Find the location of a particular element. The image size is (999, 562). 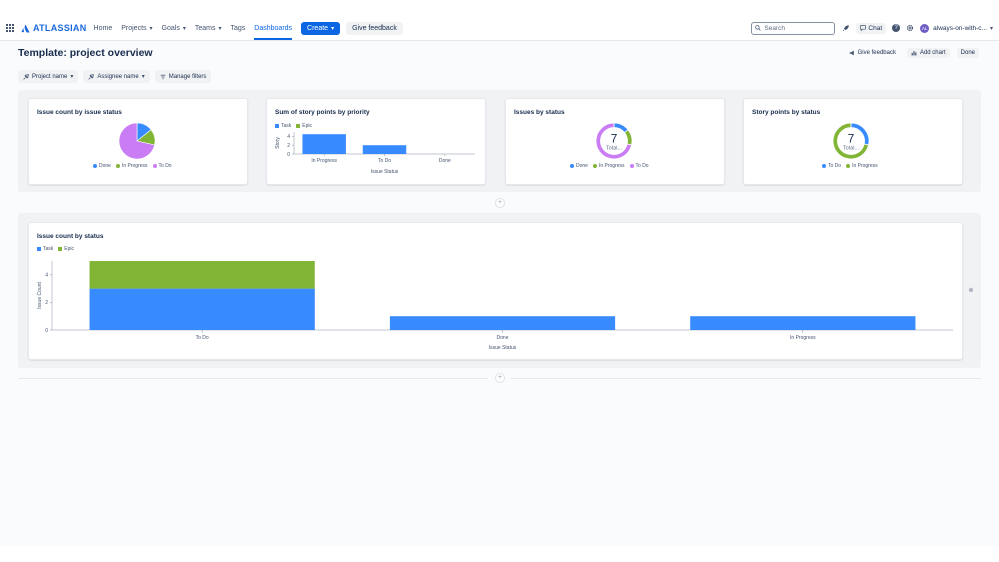

avatar: AL is located at coordinates (924, 28).